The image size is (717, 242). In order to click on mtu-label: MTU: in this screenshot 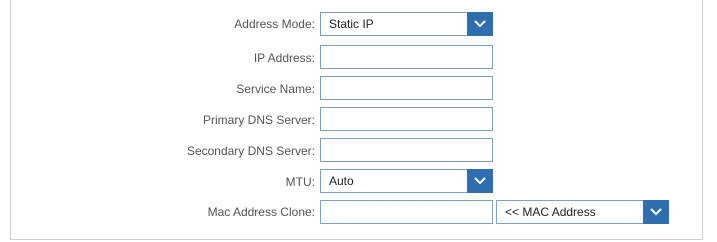, I will do `click(300, 182)`.